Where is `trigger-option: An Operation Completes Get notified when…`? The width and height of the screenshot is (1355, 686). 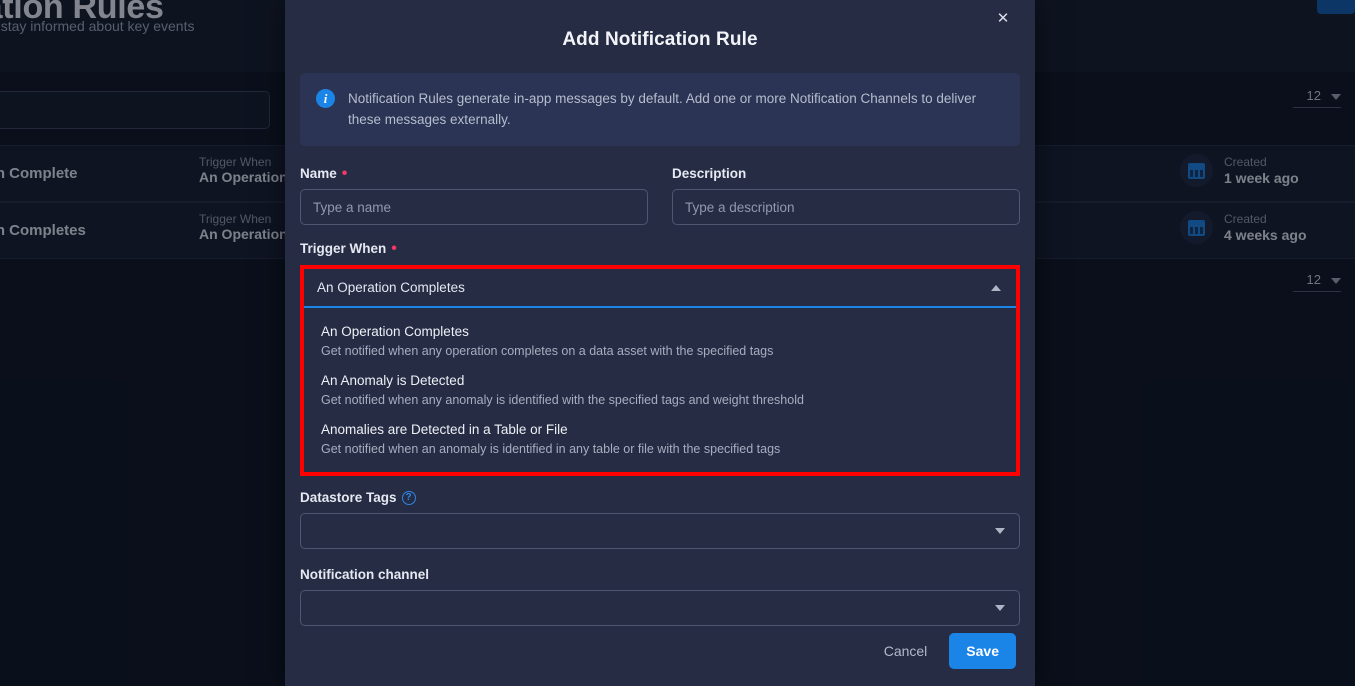
trigger-option: An Operation Completes Get notified when… is located at coordinates (660, 341).